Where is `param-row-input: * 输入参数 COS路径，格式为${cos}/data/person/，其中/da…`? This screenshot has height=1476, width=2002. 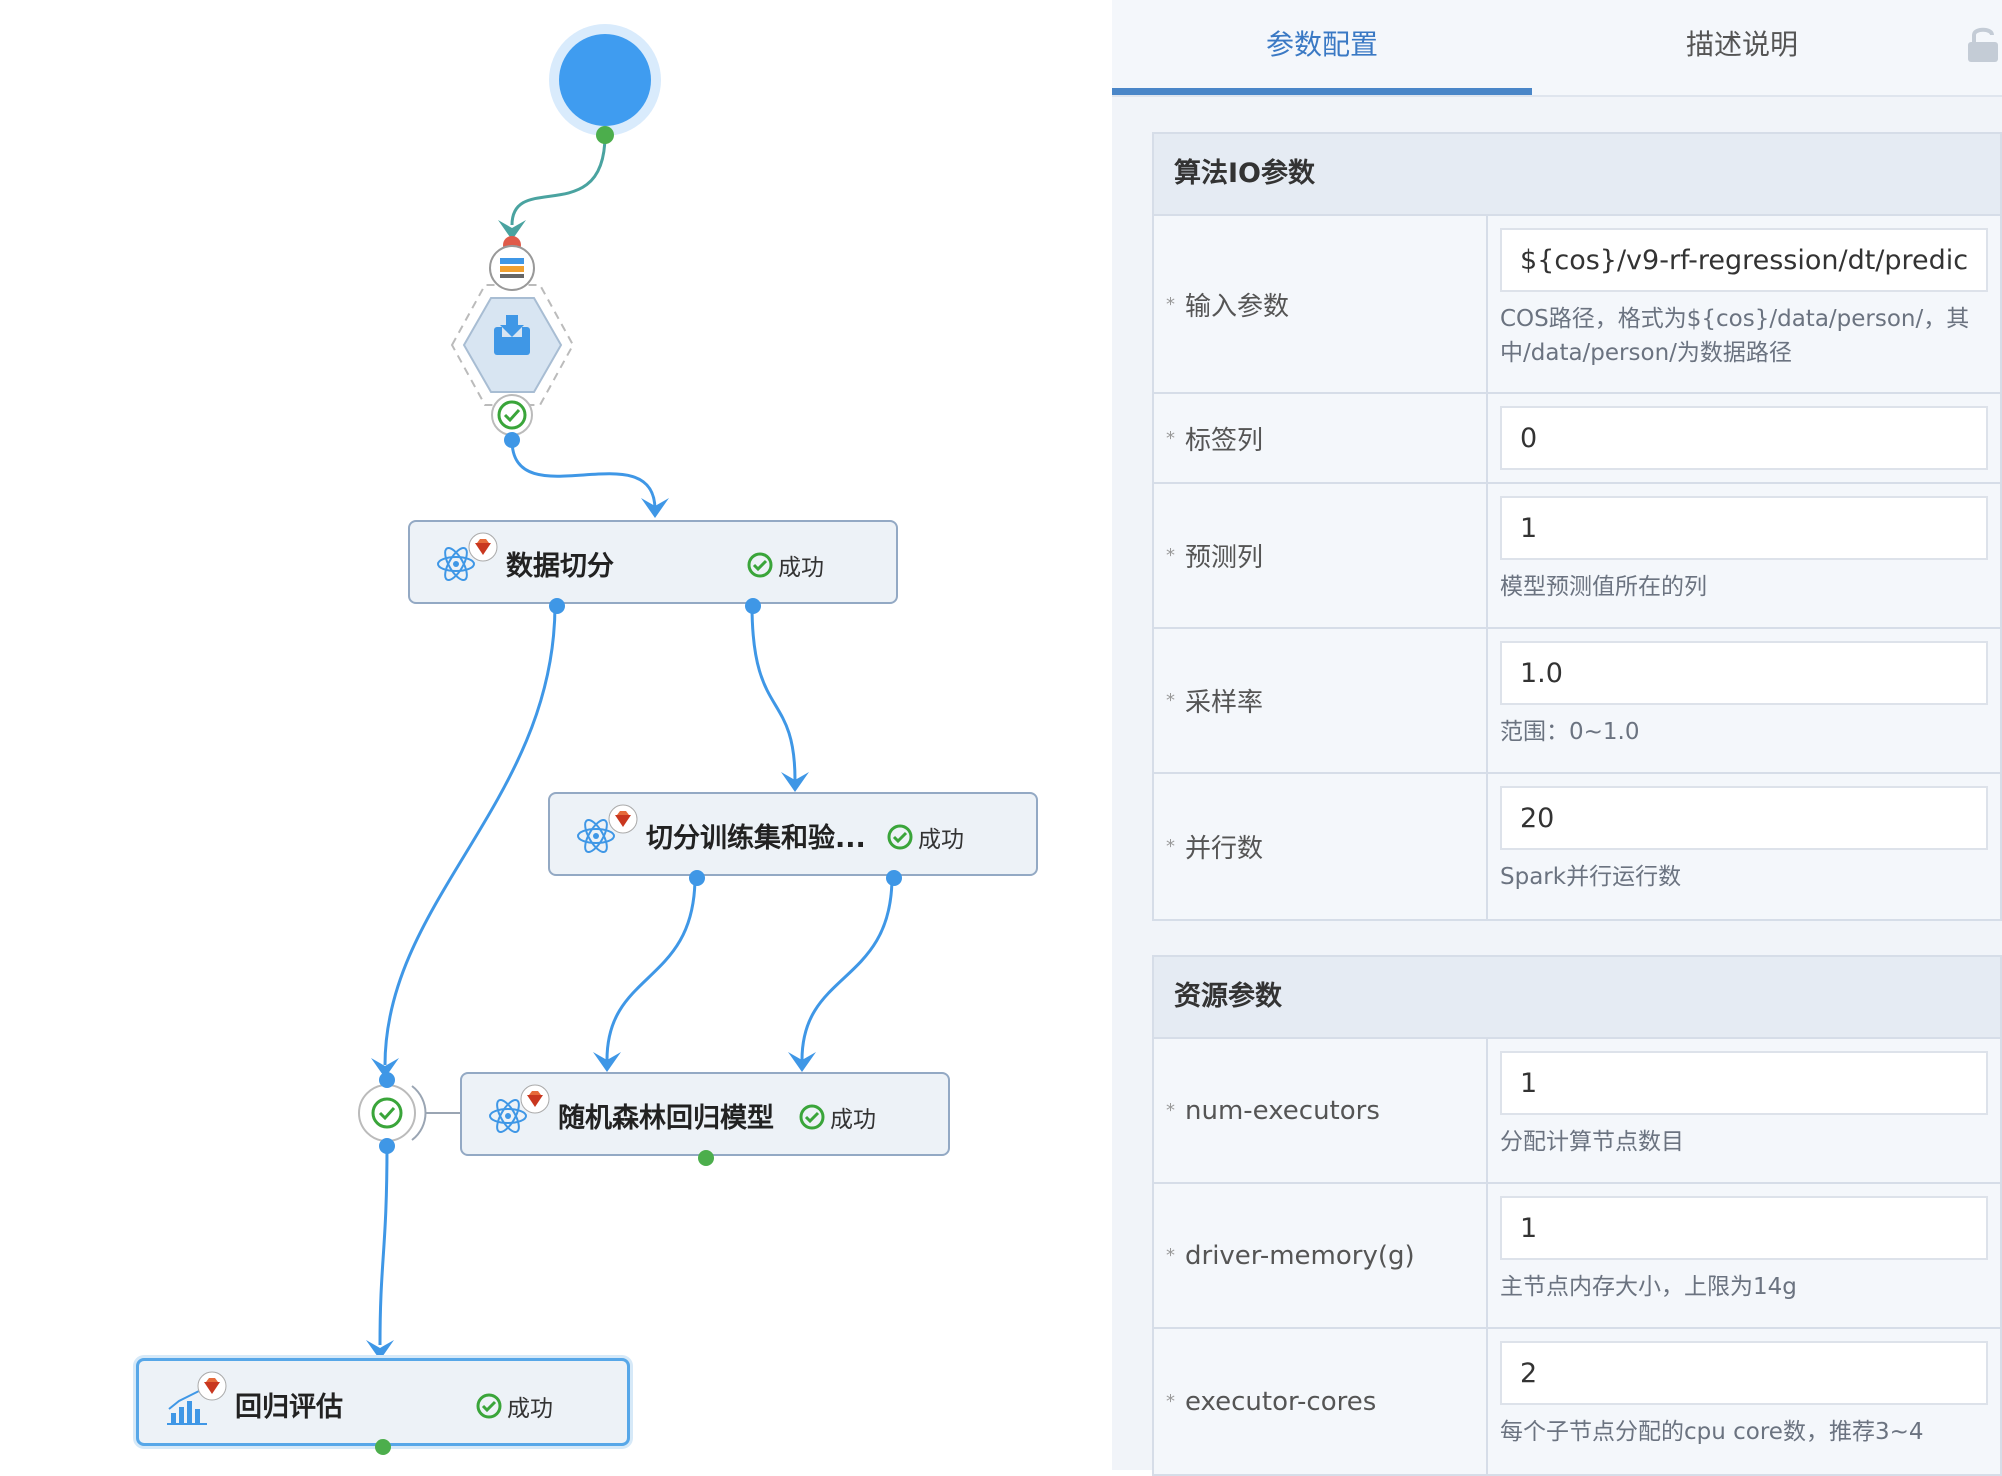 param-row-input: * 输入参数 COS路径，格式为${cos}/data/person/，其中/da… is located at coordinates (1577, 305).